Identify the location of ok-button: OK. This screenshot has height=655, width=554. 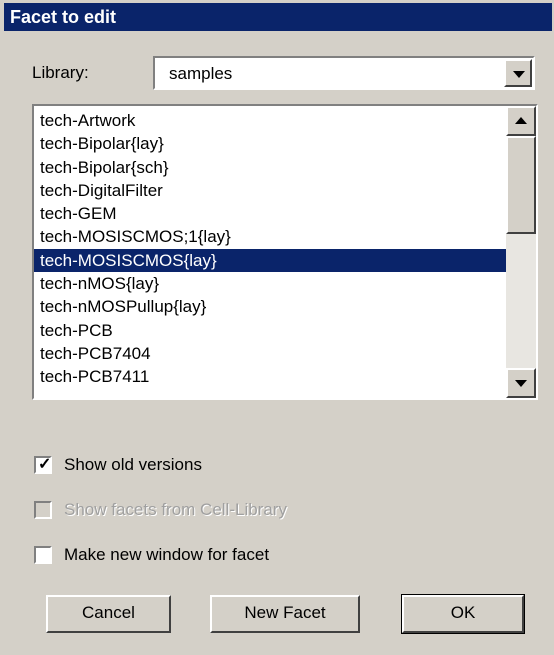
(463, 614).